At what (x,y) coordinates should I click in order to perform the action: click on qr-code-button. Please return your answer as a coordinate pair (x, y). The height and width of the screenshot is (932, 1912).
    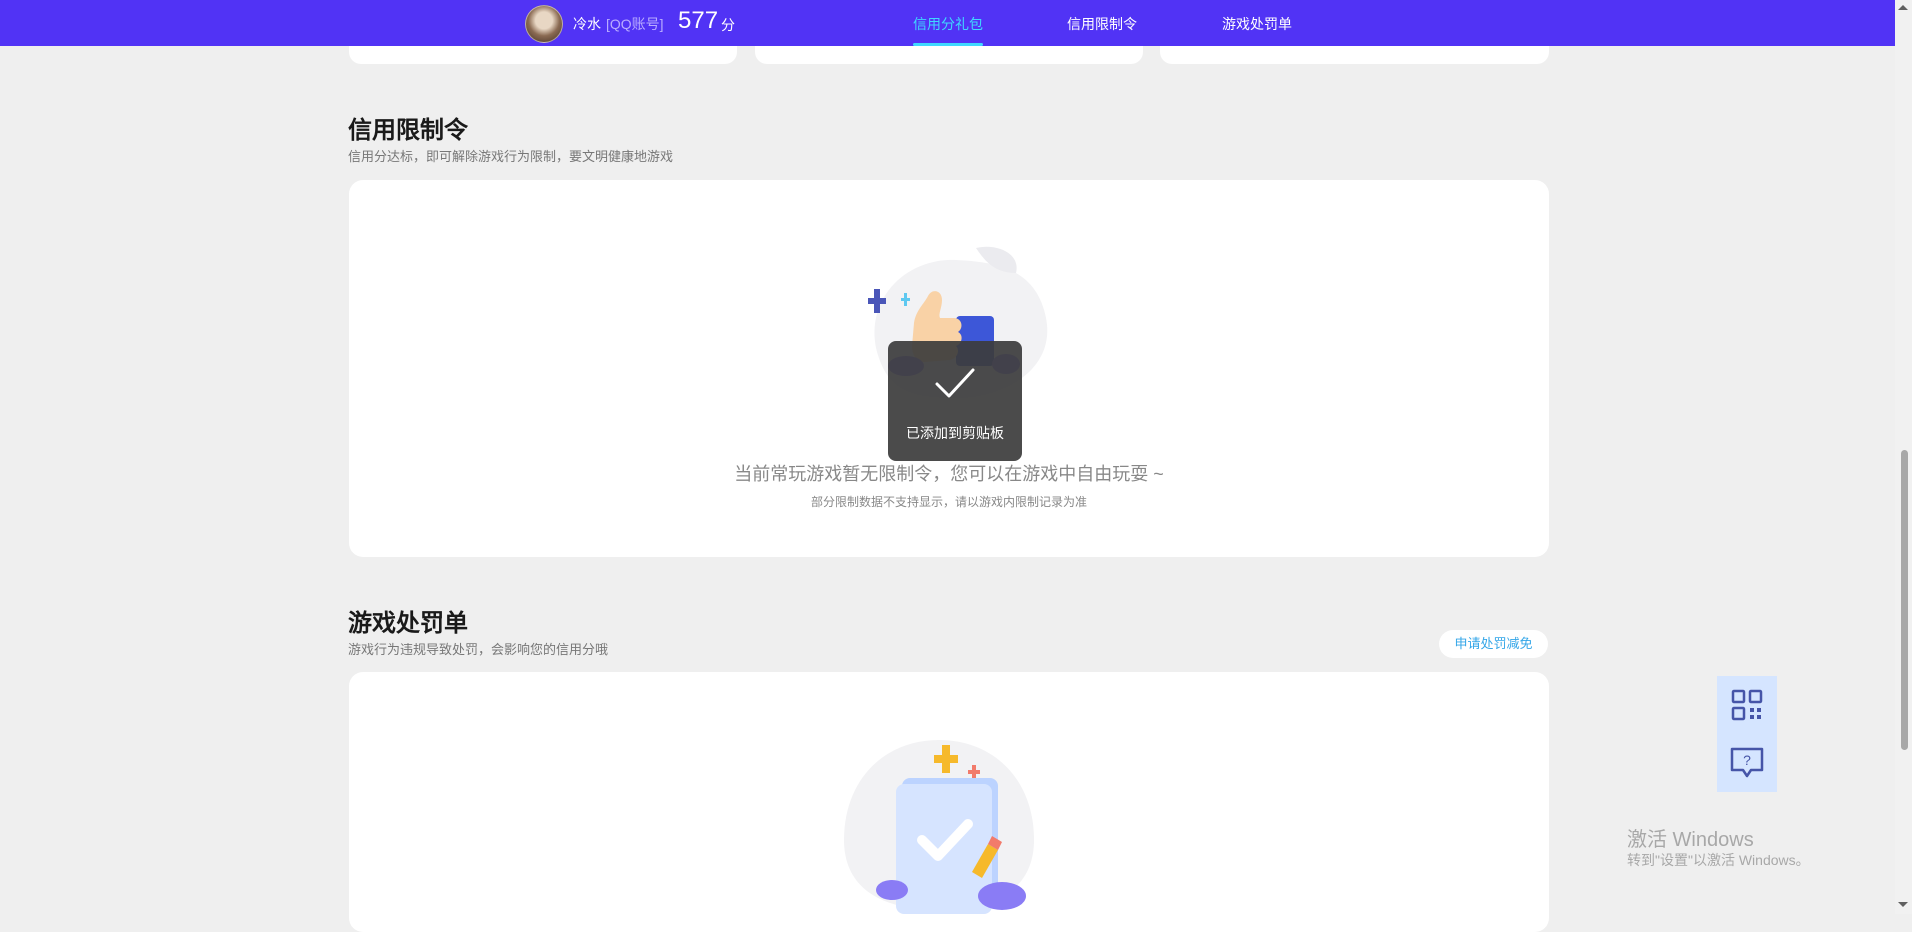
    Looking at the image, I should click on (1747, 705).